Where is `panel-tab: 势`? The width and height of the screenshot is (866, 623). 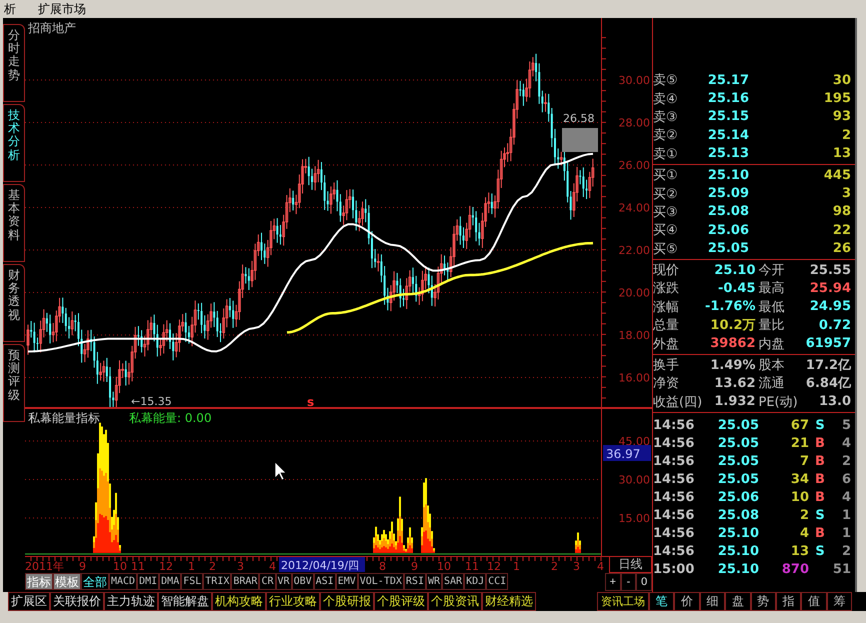 panel-tab: 势 is located at coordinates (763, 601).